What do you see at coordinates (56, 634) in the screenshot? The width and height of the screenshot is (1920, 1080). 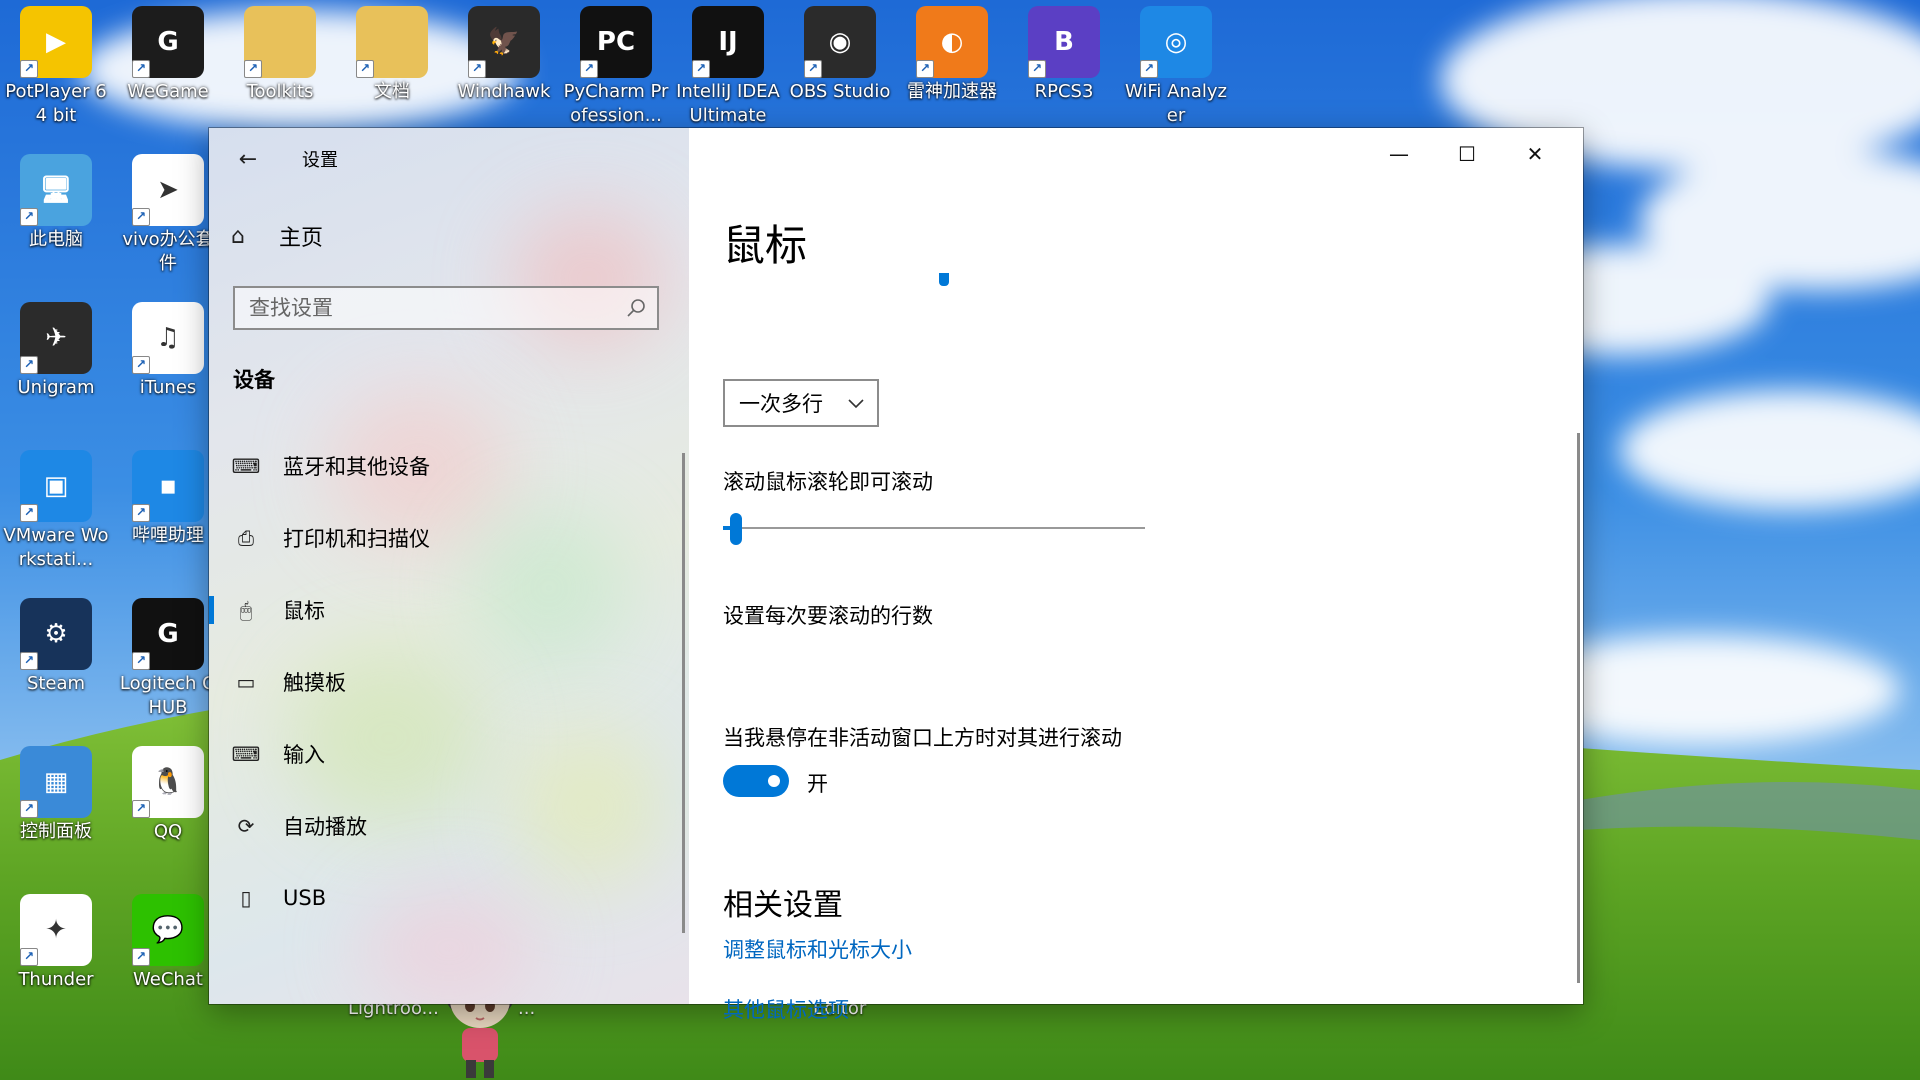 I see `steam-icon: ⚙ ↗` at bounding box center [56, 634].